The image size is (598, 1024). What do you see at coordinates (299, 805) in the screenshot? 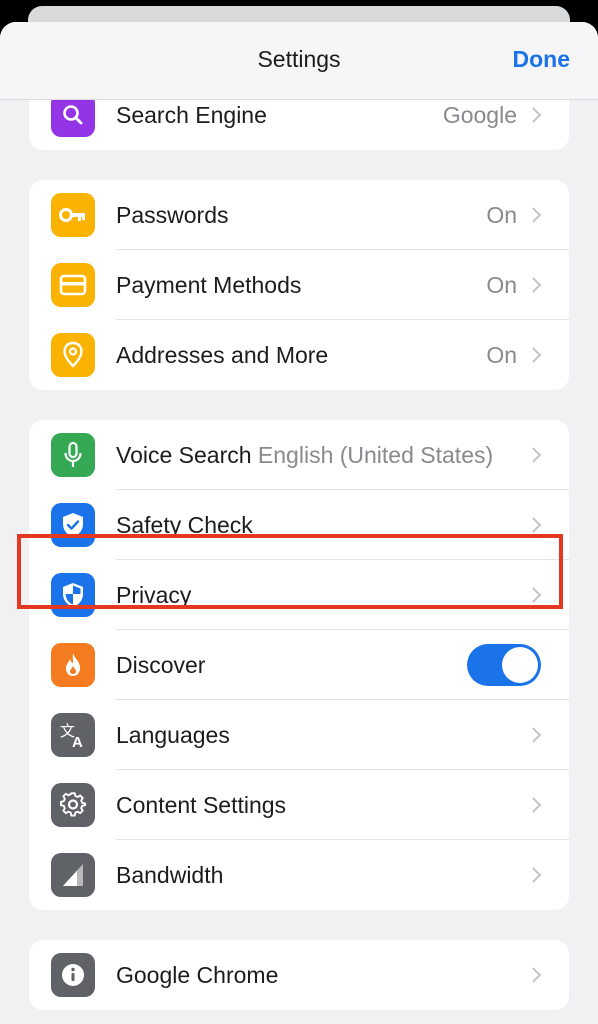
I see `settings-row-content-settings: Content Settings` at bounding box center [299, 805].